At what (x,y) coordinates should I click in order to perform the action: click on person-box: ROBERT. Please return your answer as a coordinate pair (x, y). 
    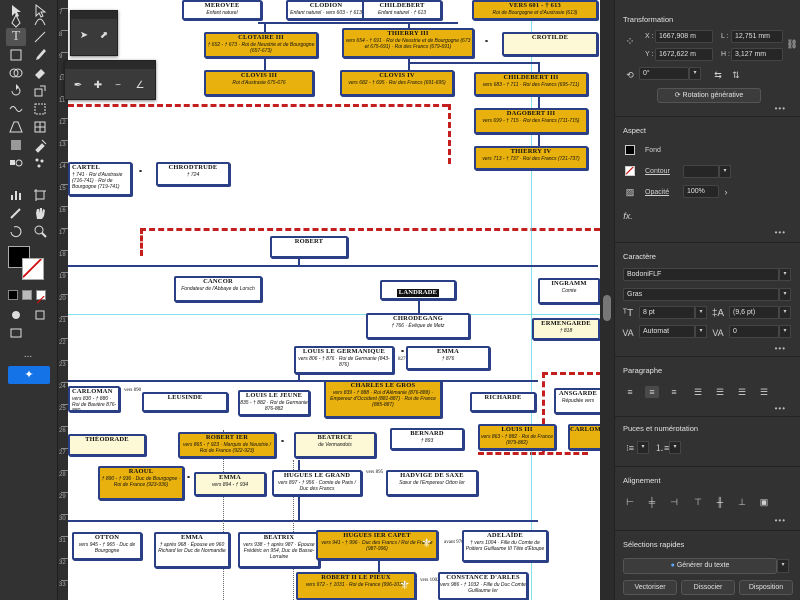
    Looking at the image, I should click on (309, 247).